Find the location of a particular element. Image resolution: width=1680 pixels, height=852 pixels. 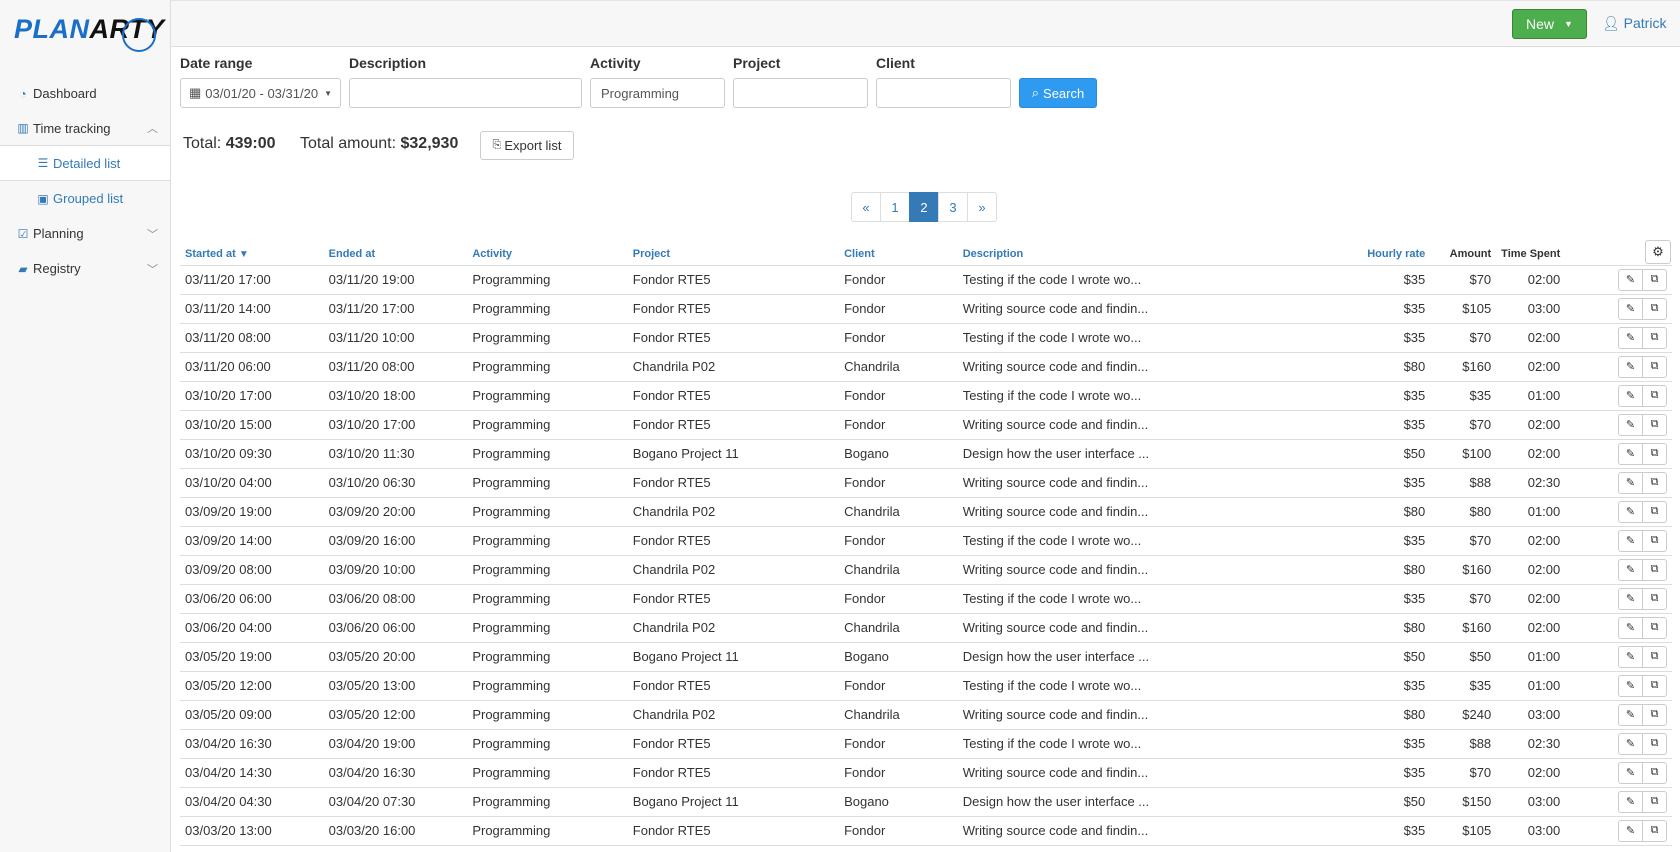

date-range-picker: ▦ 03/01/20 - 03/31/20 ▼ is located at coordinates (260, 93).